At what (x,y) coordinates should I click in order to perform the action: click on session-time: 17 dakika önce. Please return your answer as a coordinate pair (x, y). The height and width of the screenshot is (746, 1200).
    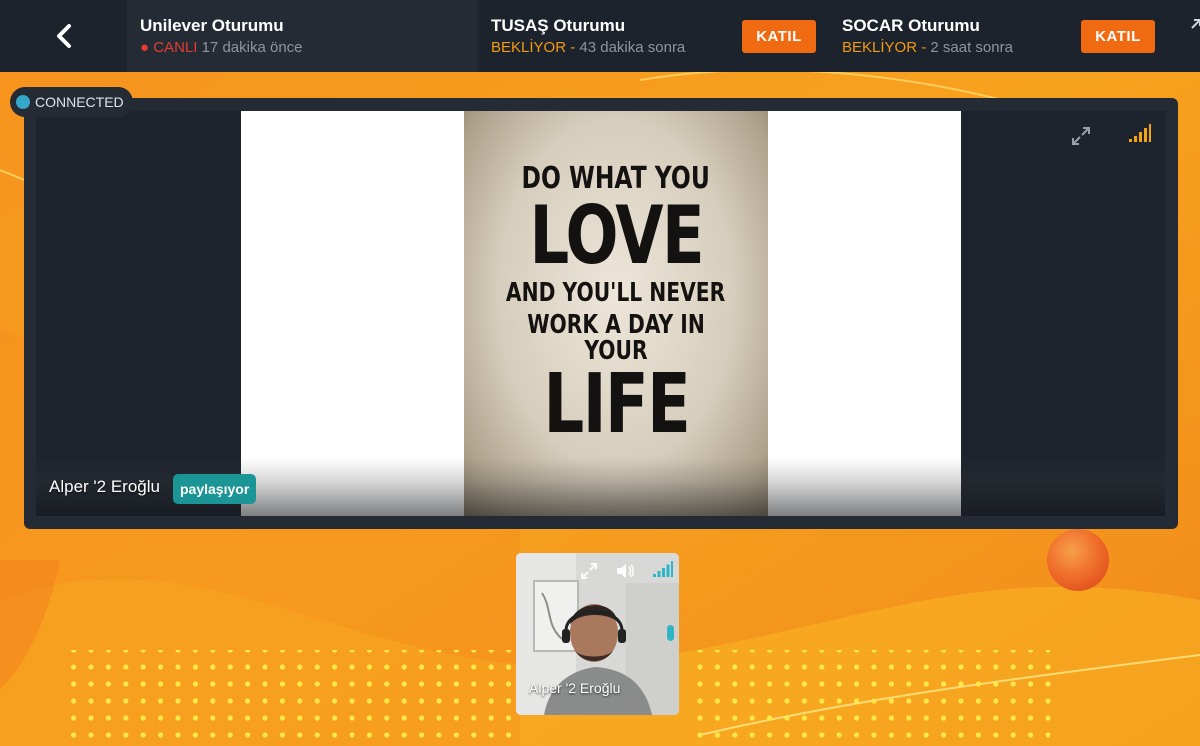
    Looking at the image, I should click on (252, 47).